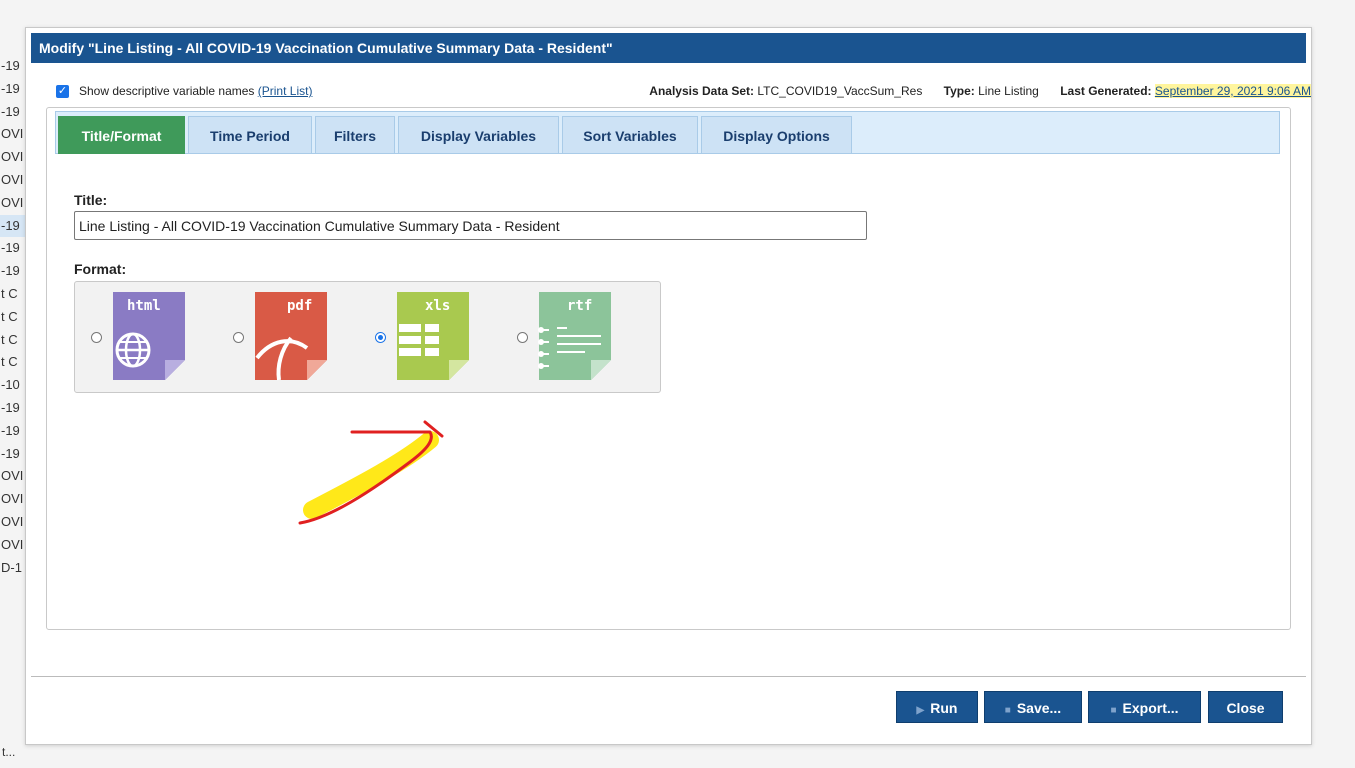 This screenshot has width=1355, height=768. Describe the element at coordinates (14, 226) in the screenshot. I see `list-item-selected: -19` at that location.